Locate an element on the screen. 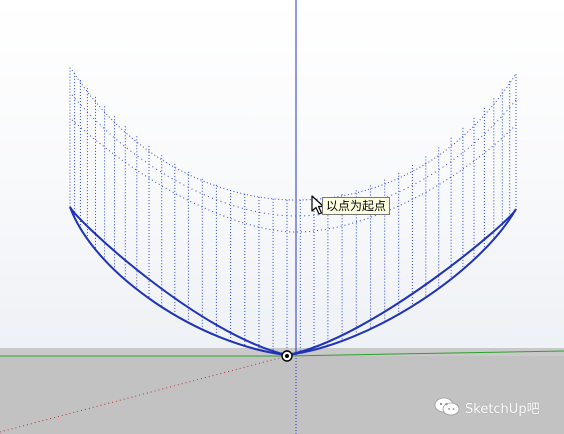 This screenshot has width=564, height=434. tooltip-text: 以点为起点 is located at coordinates (356, 206).